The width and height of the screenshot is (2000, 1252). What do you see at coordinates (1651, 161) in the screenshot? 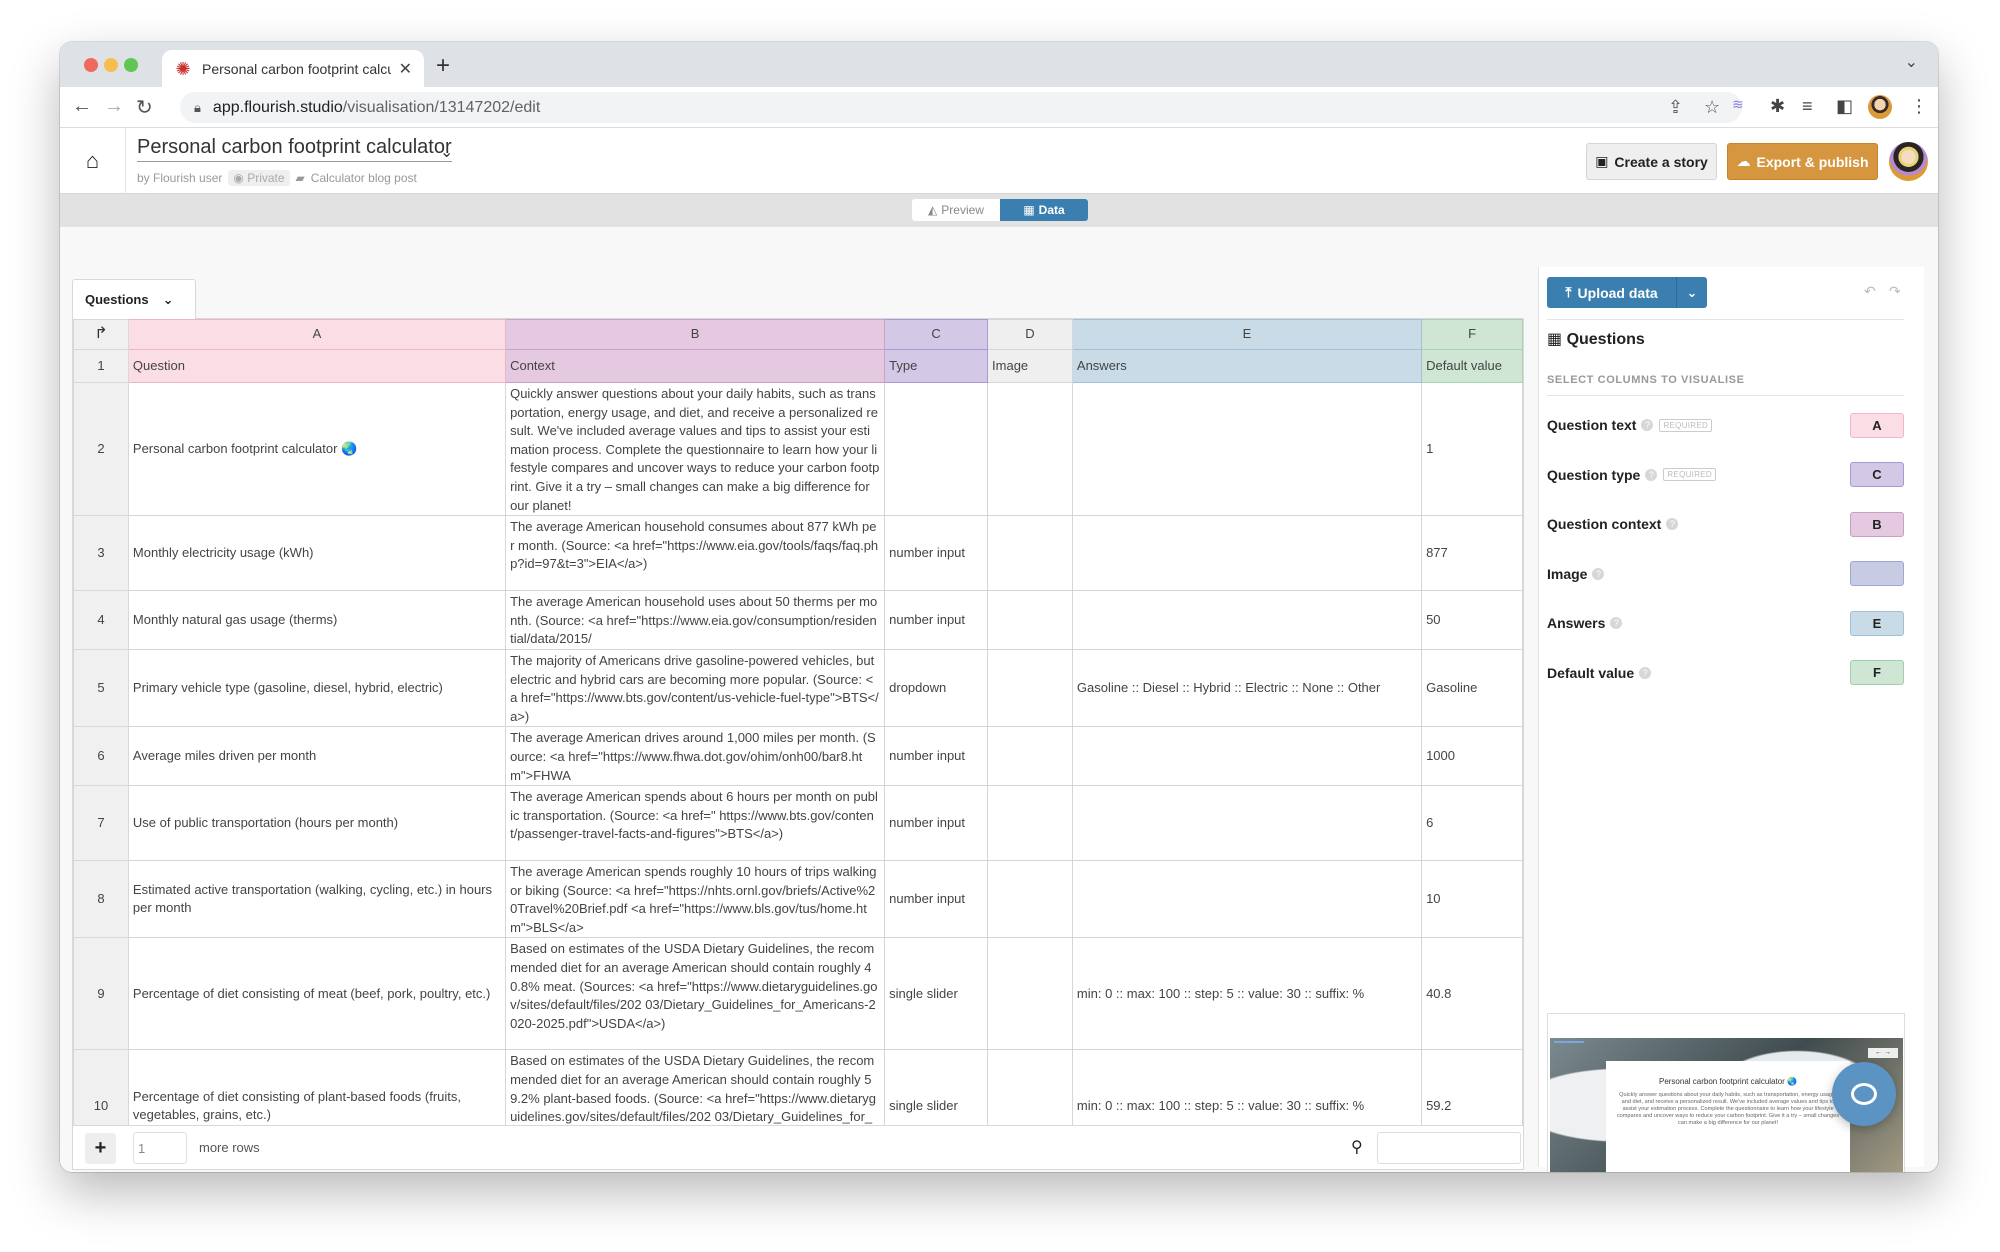
I see `create-story-button: ▣ Create a story` at bounding box center [1651, 161].